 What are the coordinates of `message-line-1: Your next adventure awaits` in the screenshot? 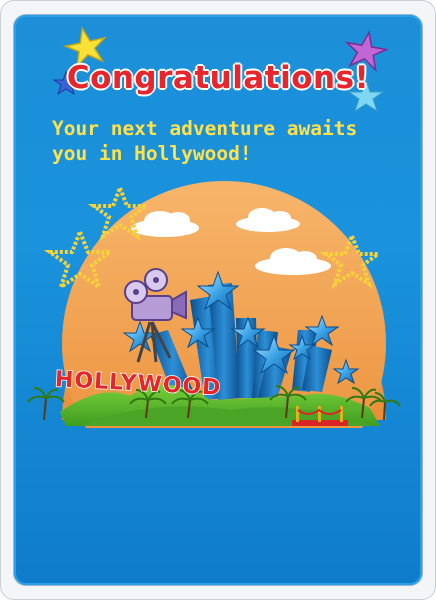 It's located at (205, 128).